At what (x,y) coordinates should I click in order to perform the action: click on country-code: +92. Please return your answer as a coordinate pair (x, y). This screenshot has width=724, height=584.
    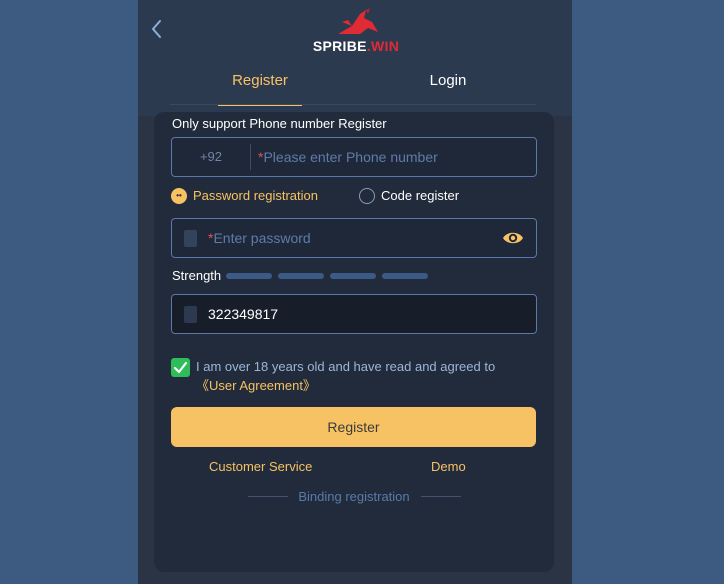
    Looking at the image, I should click on (211, 157).